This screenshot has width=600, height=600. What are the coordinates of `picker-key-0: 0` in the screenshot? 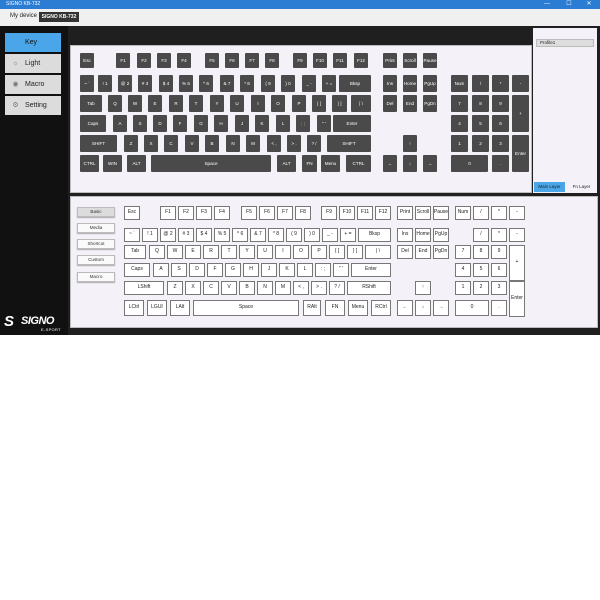 It's located at (472, 308).